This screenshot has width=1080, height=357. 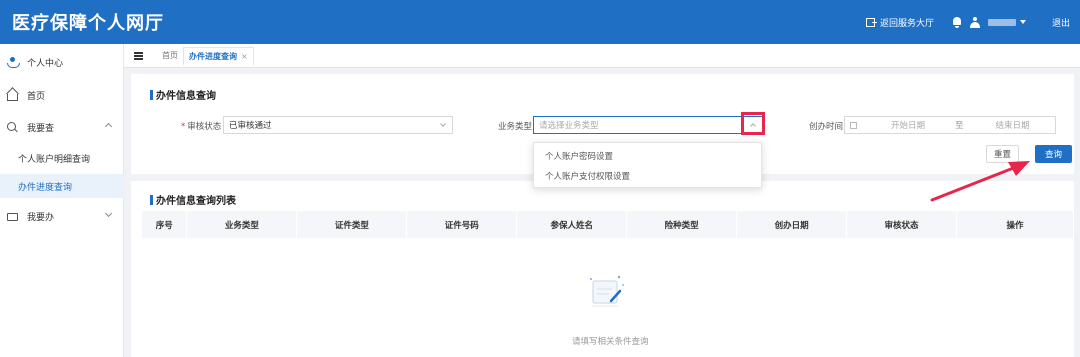 What do you see at coordinates (196, 201) in the screenshot?
I see `panel-title-text: 办件信息查询列表` at bounding box center [196, 201].